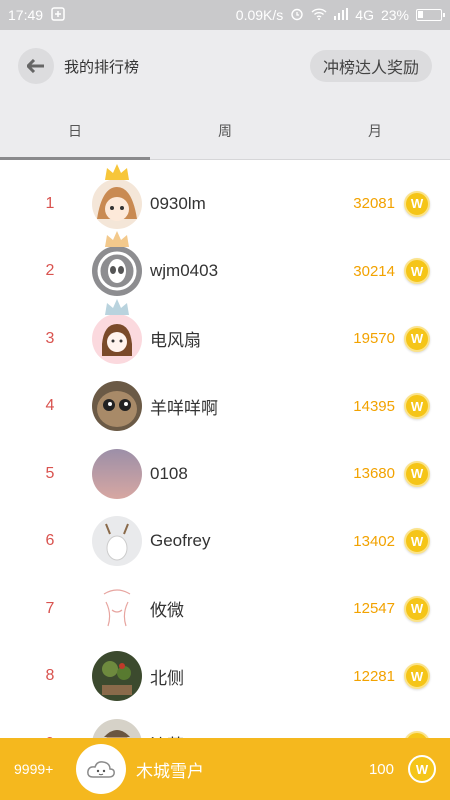  What do you see at coordinates (50, 338) in the screenshot?
I see `rank-number: 3` at bounding box center [50, 338].